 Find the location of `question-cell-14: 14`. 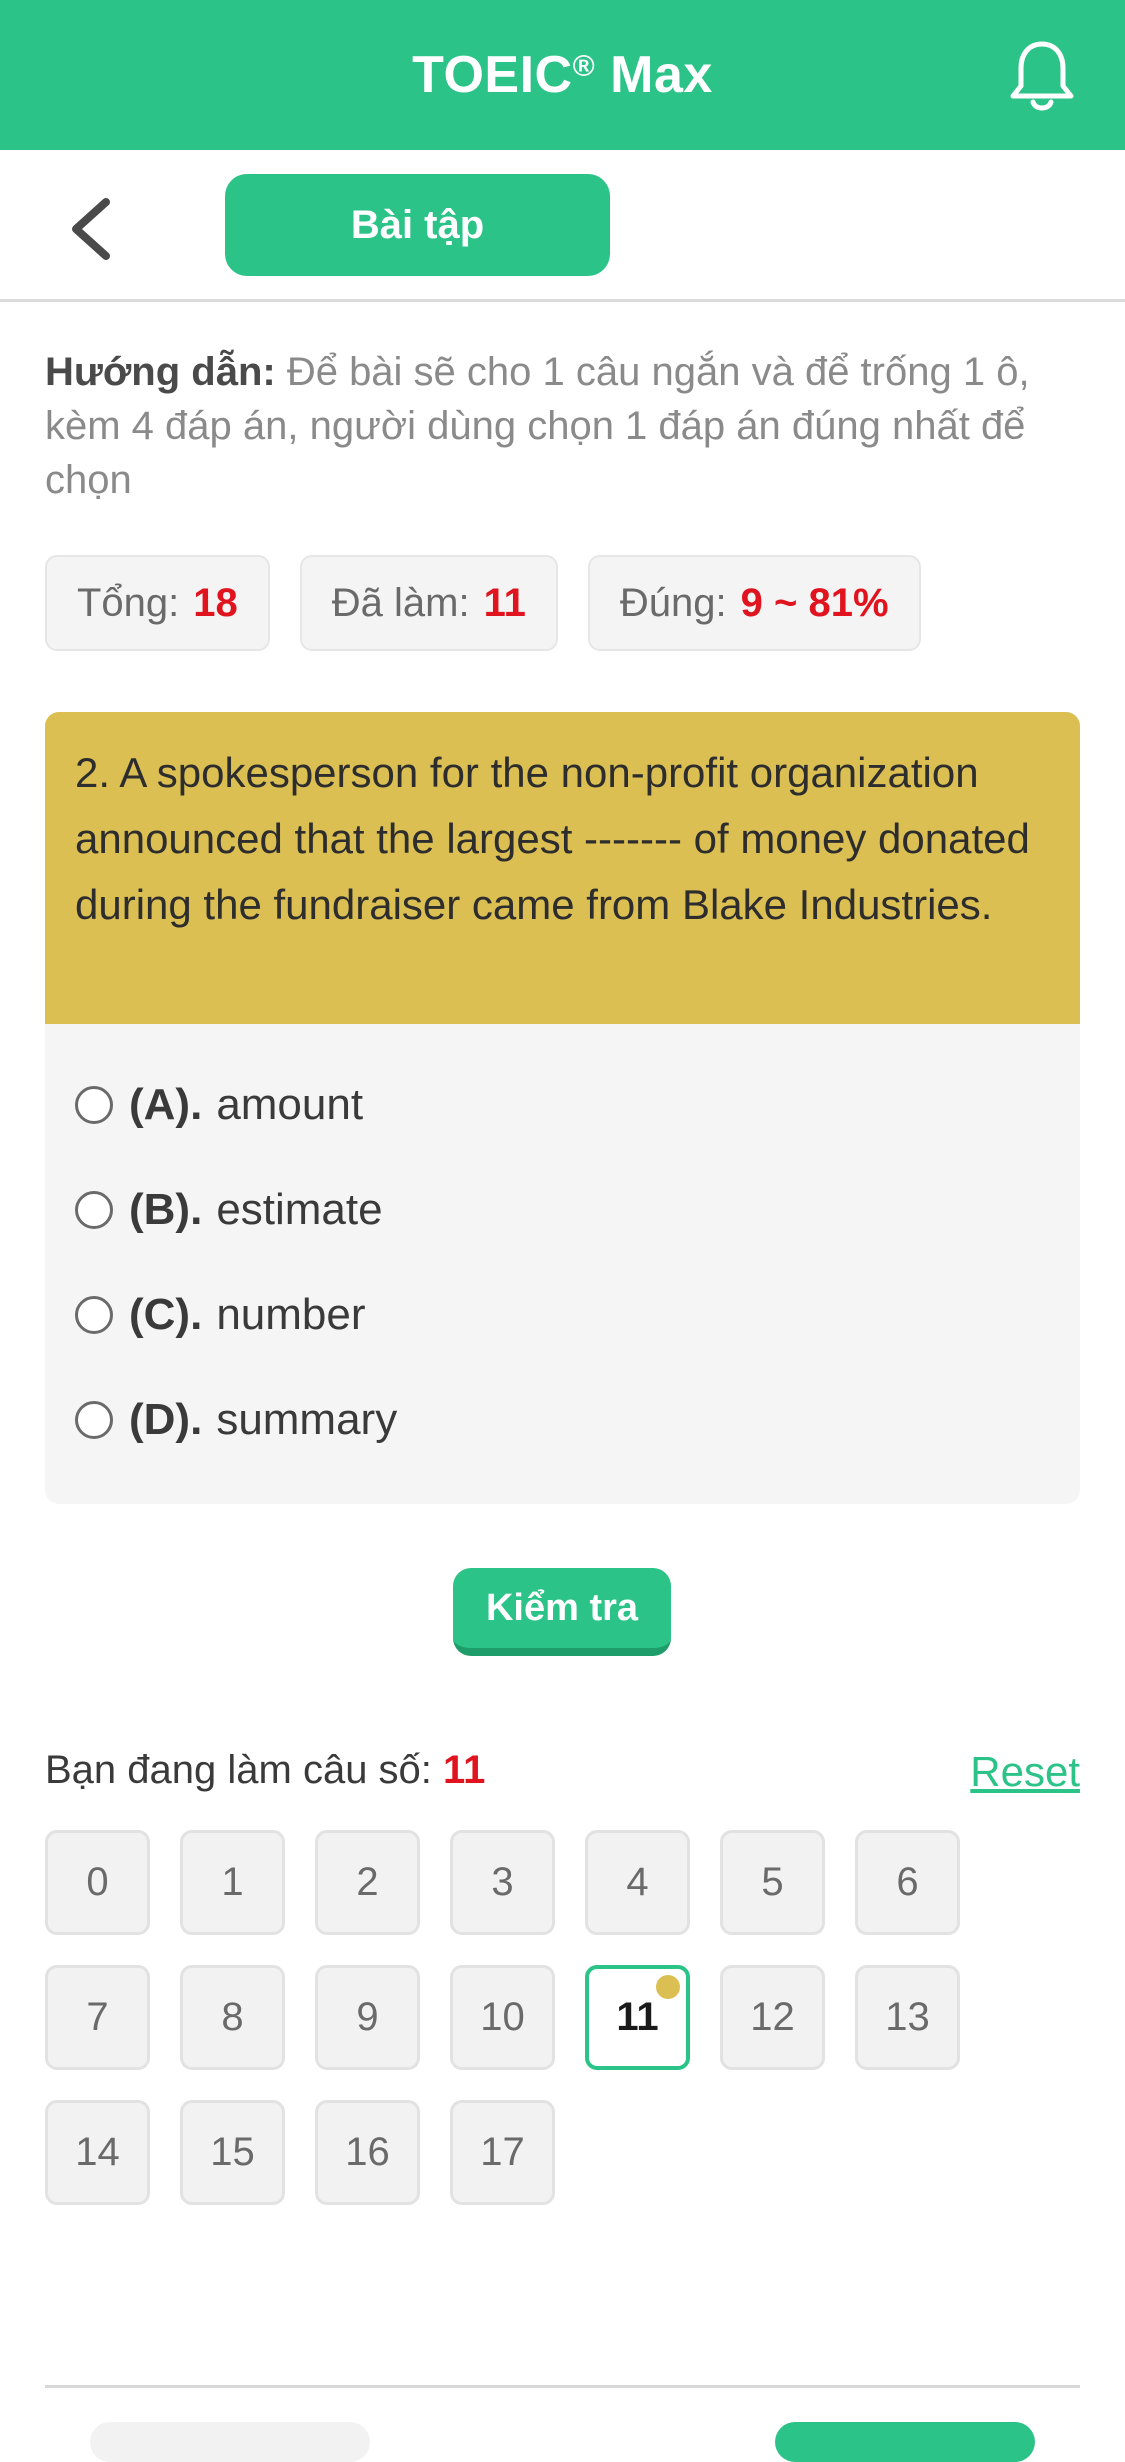

question-cell-14: 14 is located at coordinates (97, 2152).